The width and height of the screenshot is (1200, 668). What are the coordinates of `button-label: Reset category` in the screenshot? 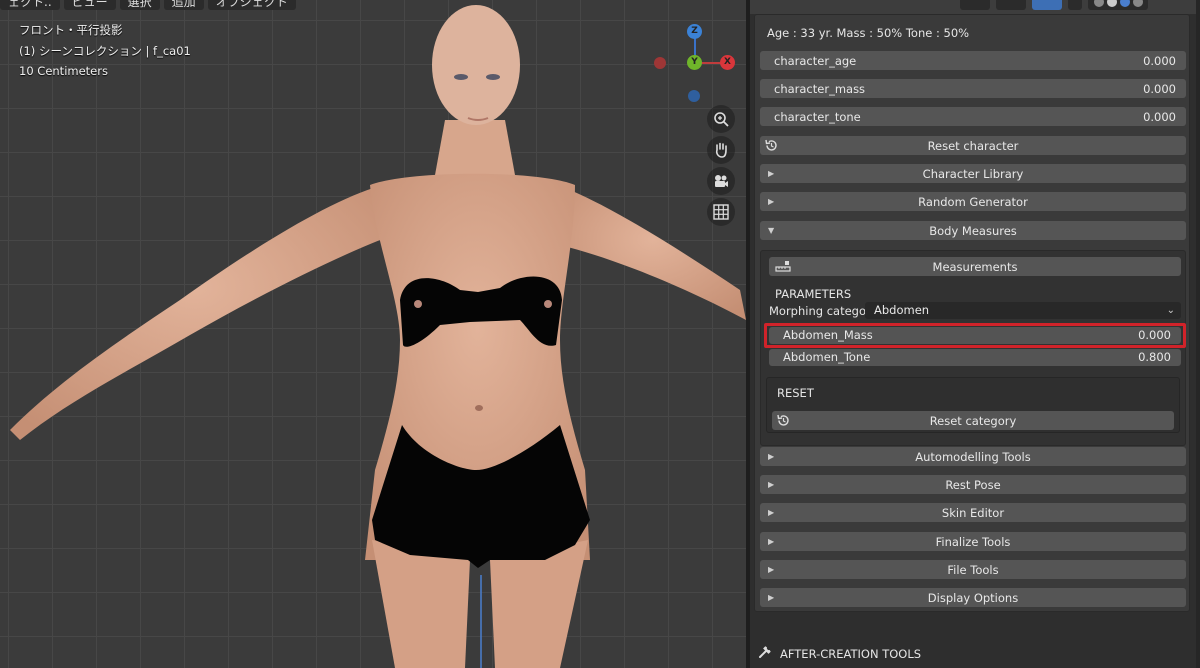 It's located at (973, 420).